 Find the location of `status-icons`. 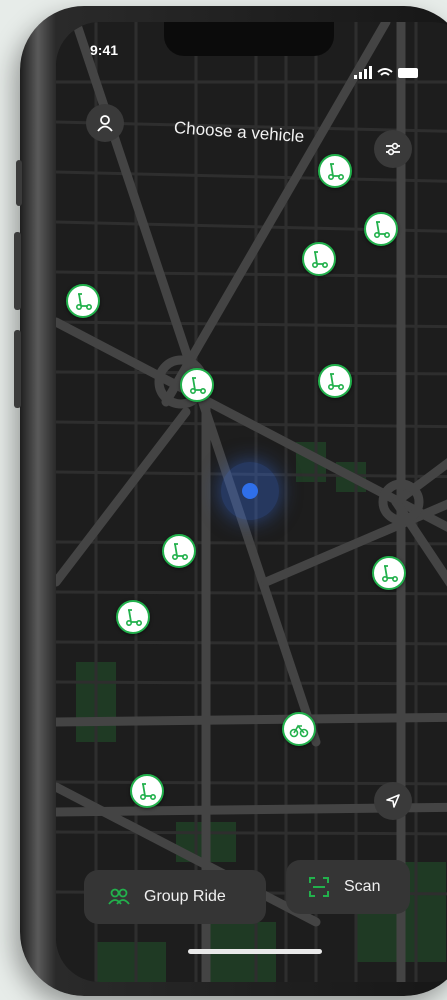

status-icons is located at coordinates (386, 72).